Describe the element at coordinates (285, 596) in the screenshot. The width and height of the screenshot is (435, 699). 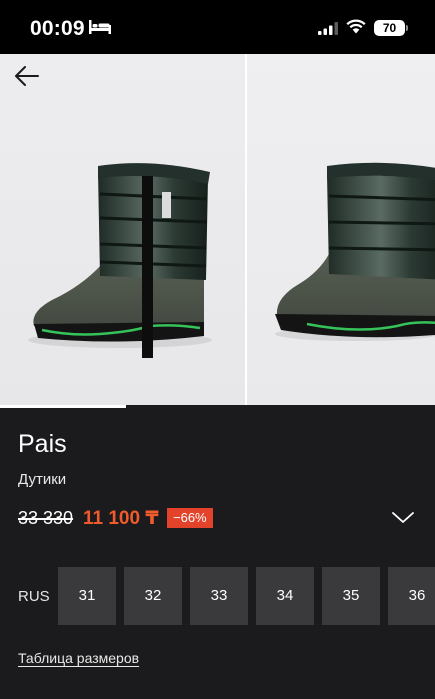
I see `size-option: 34` at that location.